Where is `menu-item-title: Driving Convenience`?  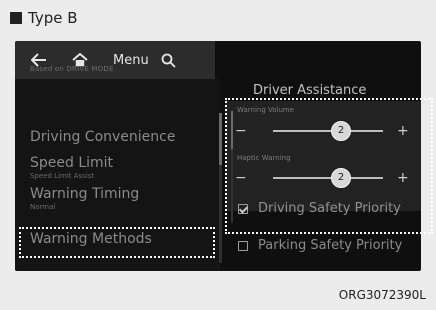
menu-item-title: Driving Convenience is located at coordinates (103, 137).